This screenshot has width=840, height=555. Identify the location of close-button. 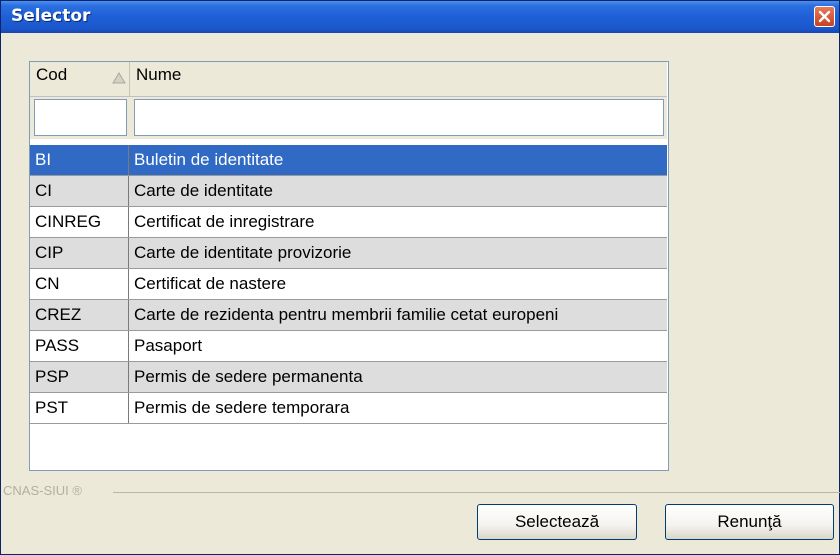
(824, 16).